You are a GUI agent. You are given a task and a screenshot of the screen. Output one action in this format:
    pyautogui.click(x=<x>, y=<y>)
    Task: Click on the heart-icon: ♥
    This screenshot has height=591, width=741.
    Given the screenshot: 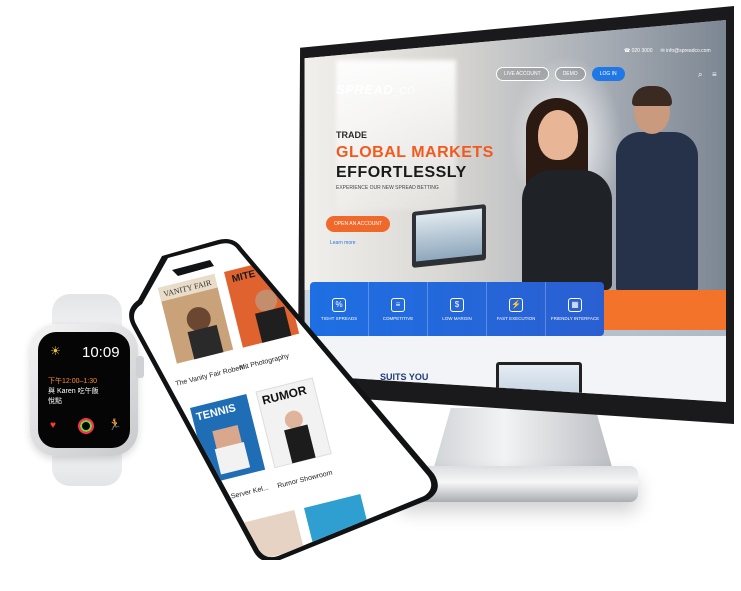 What is the action you would take?
    pyautogui.click(x=53, y=425)
    